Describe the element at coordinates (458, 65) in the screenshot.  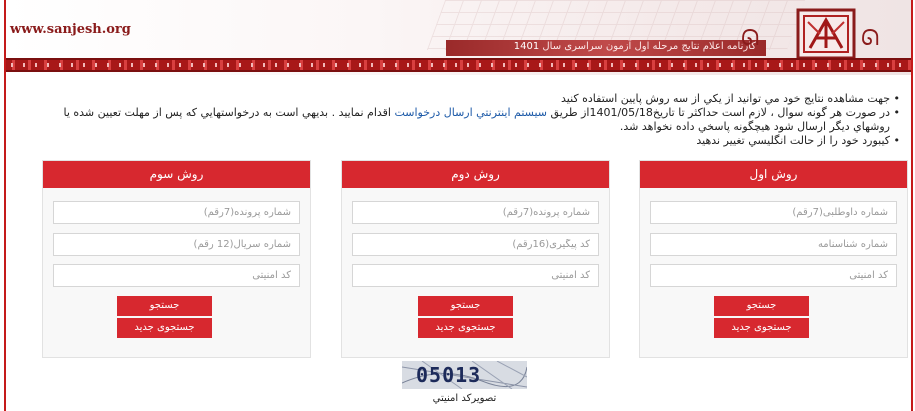
I see `header-ornament-strip` at that location.